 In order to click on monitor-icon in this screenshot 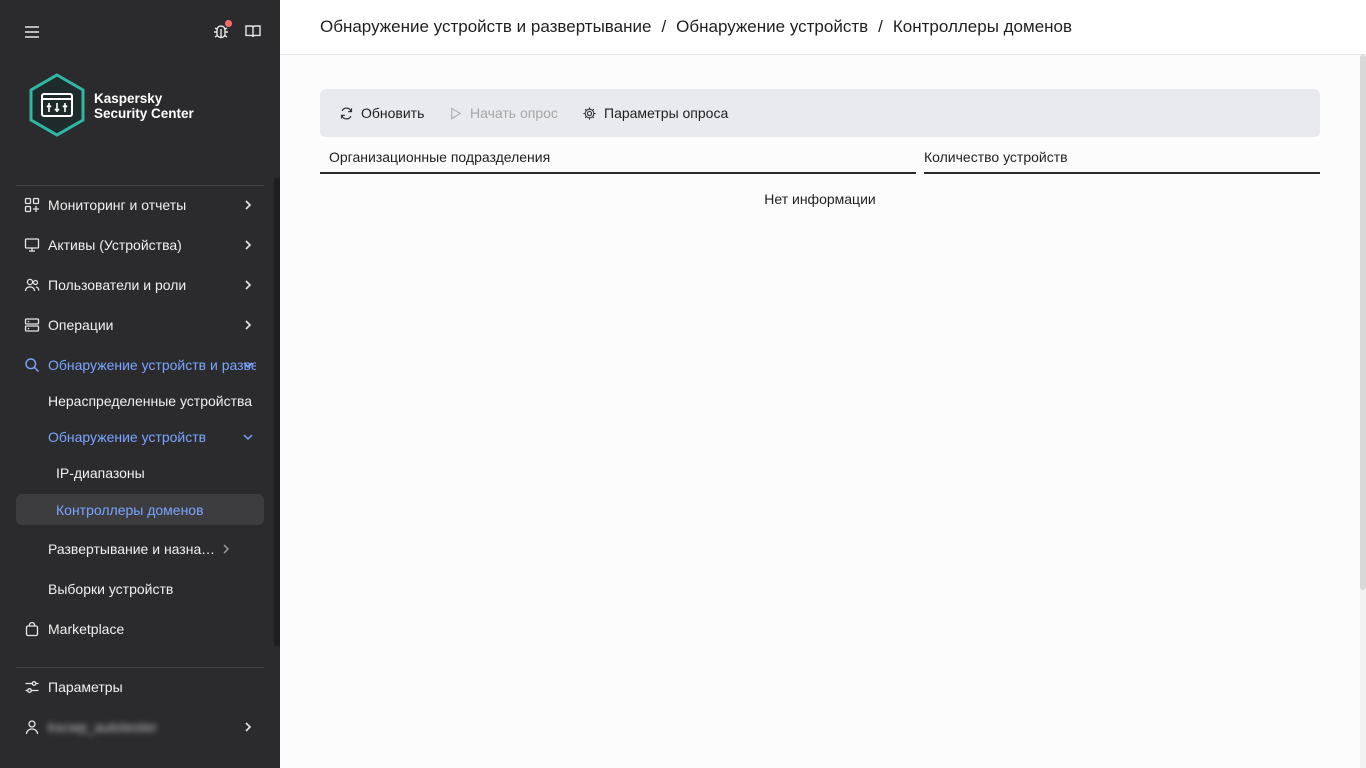, I will do `click(32, 245)`.